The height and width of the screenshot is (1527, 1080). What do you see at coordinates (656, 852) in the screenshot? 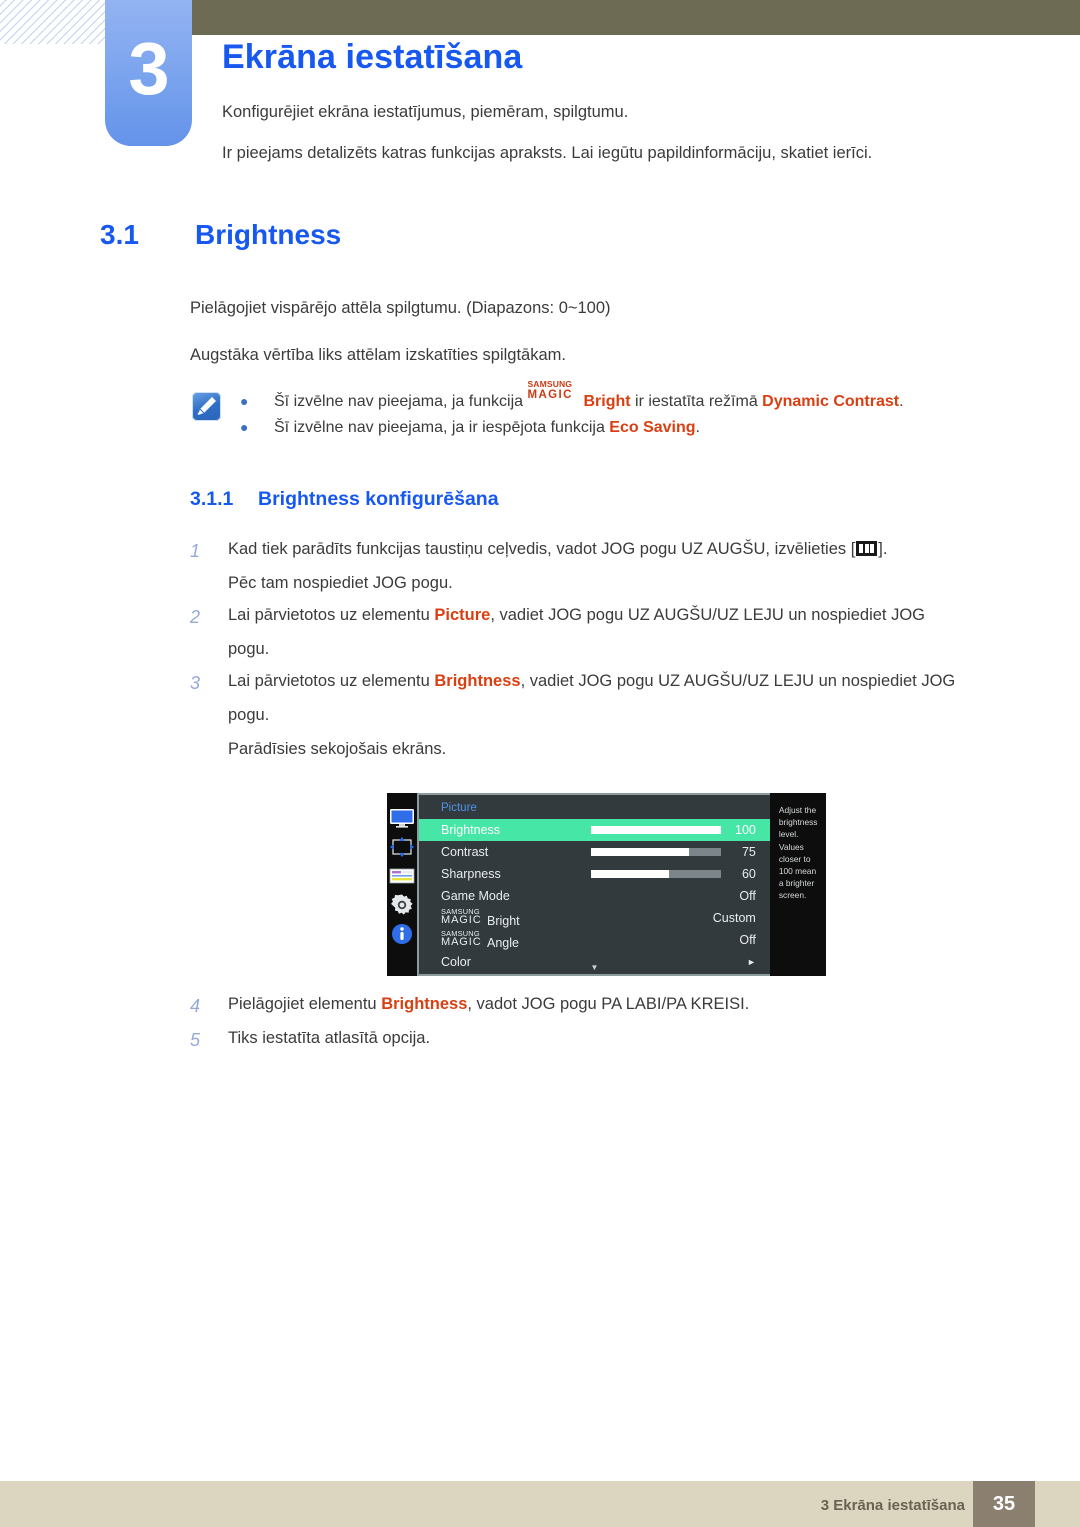
I see `osd-slider-contrast` at bounding box center [656, 852].